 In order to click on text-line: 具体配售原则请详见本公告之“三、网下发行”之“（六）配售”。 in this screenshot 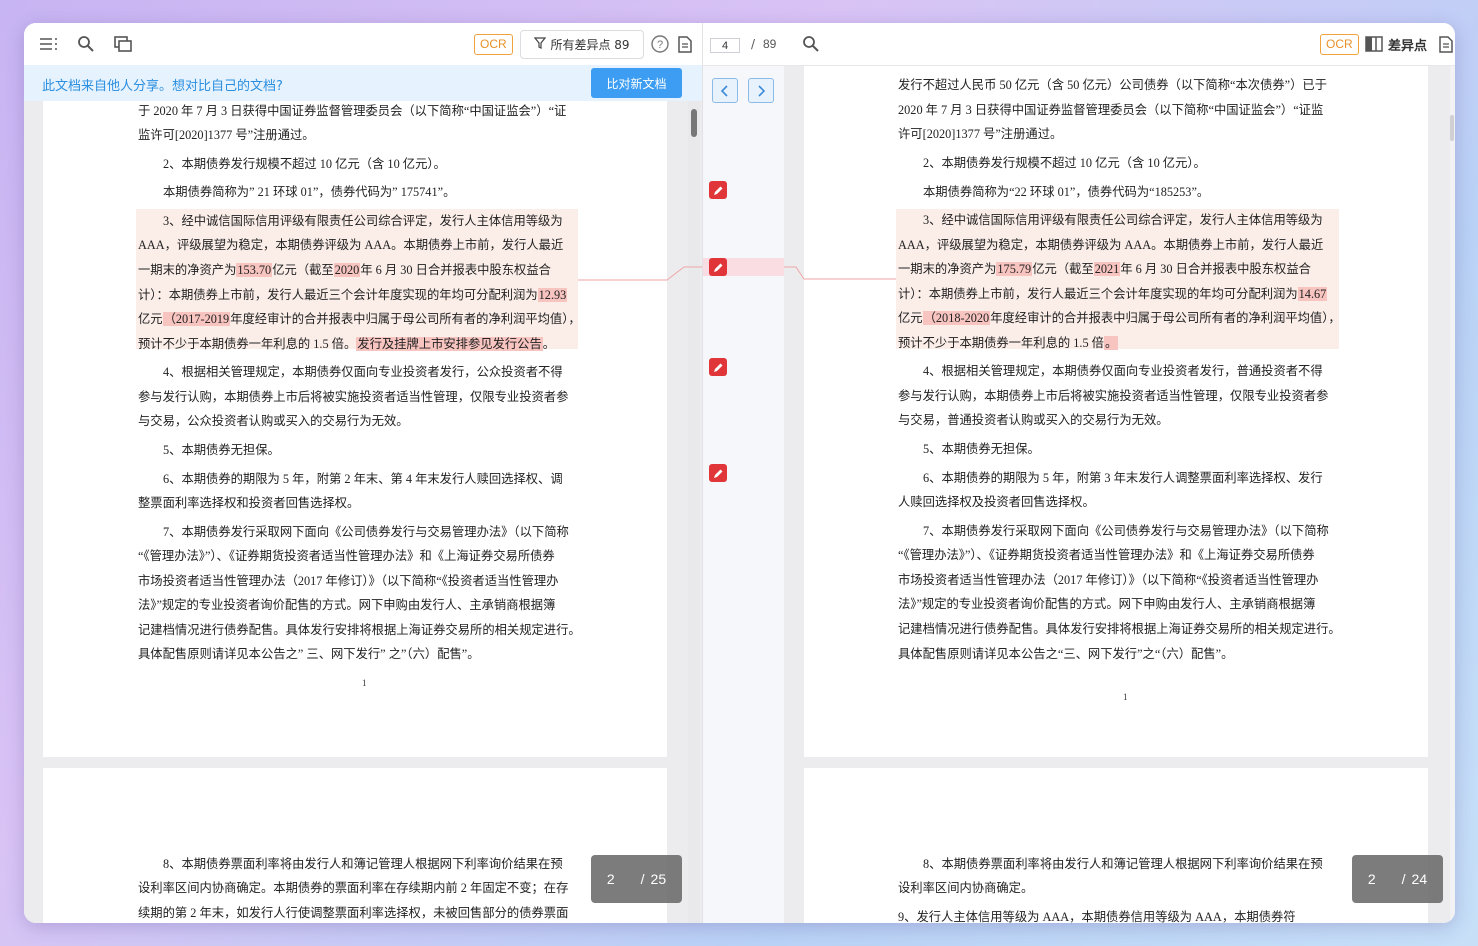, I will do `click(1066, 654)`.